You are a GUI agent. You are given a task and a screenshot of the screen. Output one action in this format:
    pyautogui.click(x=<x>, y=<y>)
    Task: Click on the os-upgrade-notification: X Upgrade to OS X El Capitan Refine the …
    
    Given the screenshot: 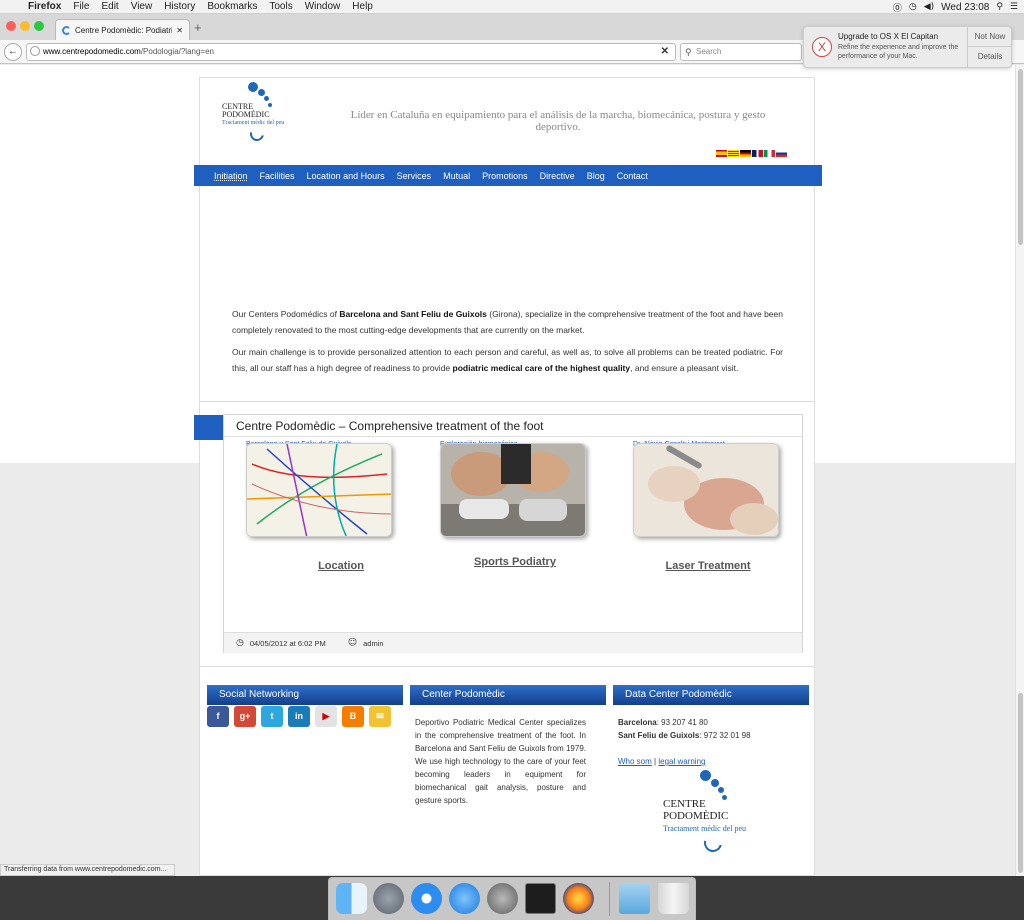 What is the action you would take?
    pyautogui.click(x=907, y=47)
    